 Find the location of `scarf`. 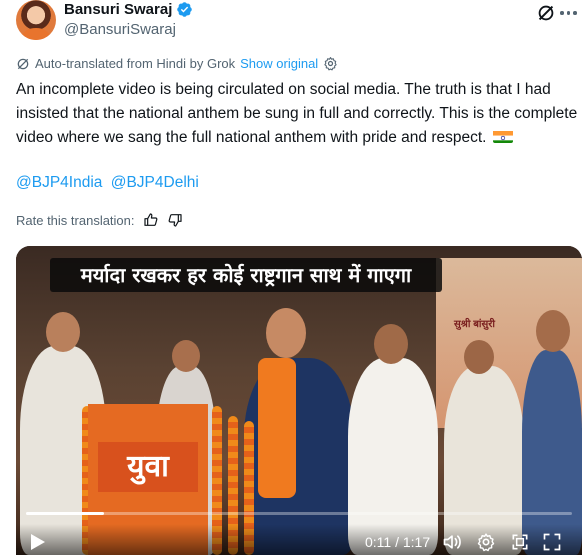

scarf is located at coordinates (277, 428).